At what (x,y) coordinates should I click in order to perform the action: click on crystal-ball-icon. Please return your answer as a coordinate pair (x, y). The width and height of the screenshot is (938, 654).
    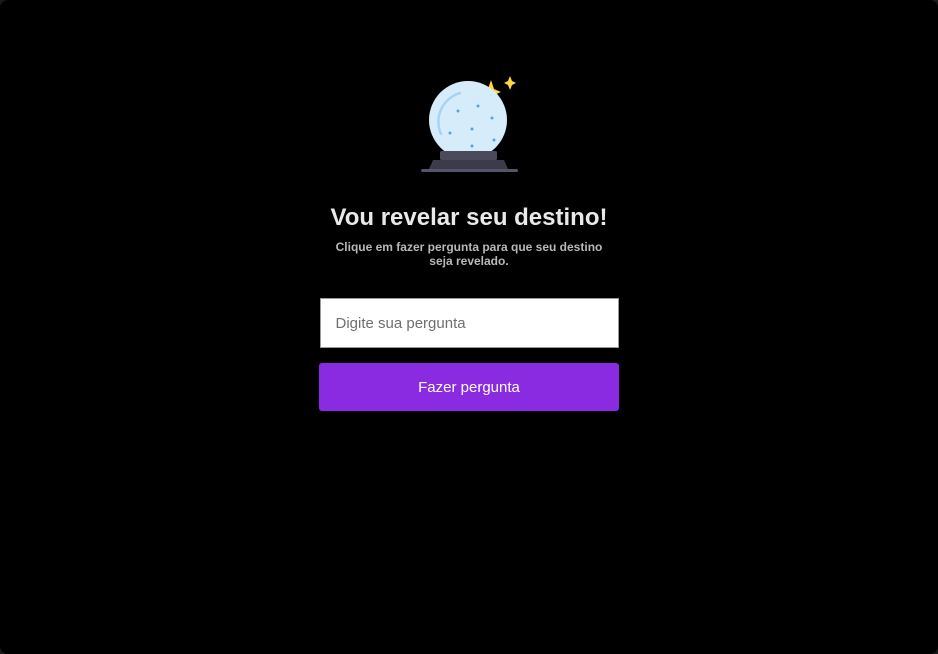
    Looking at the image, I should click on (469, 124).